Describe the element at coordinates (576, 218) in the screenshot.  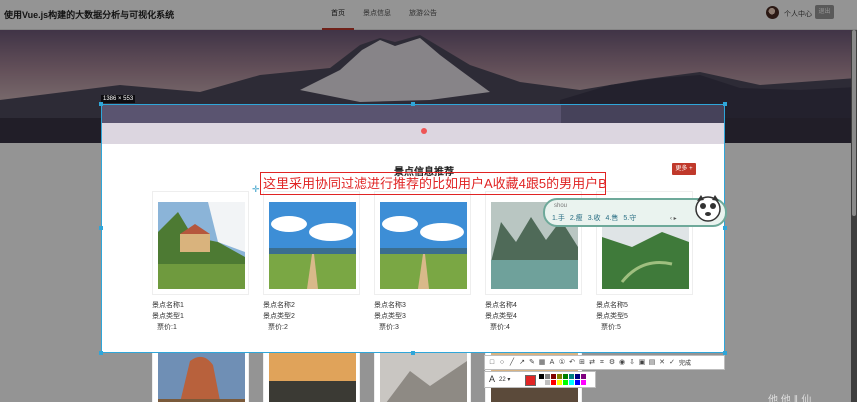
I see `ime-candidate: 2.瘦` at that location.